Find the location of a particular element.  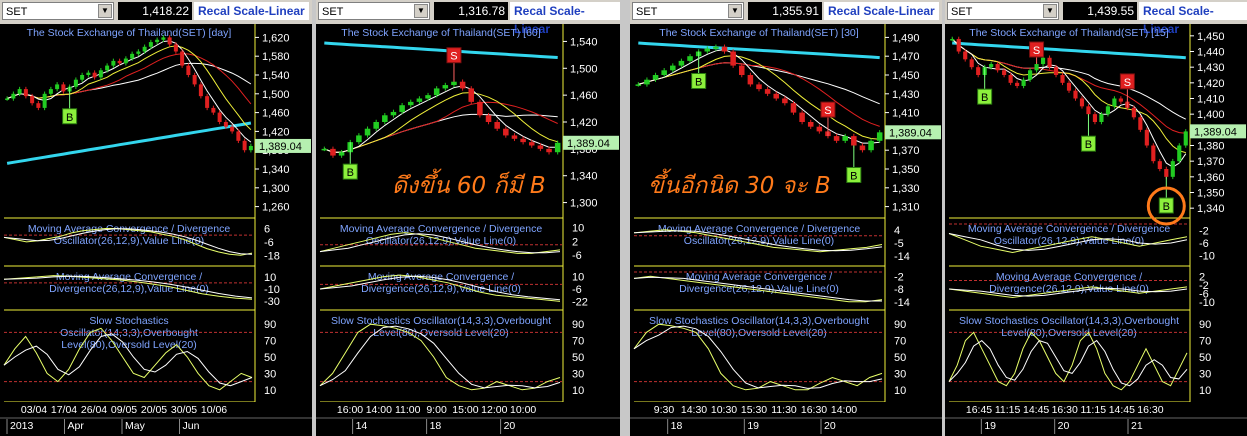

indicator-tick-label: 4 is located at coordinates (897, 231).